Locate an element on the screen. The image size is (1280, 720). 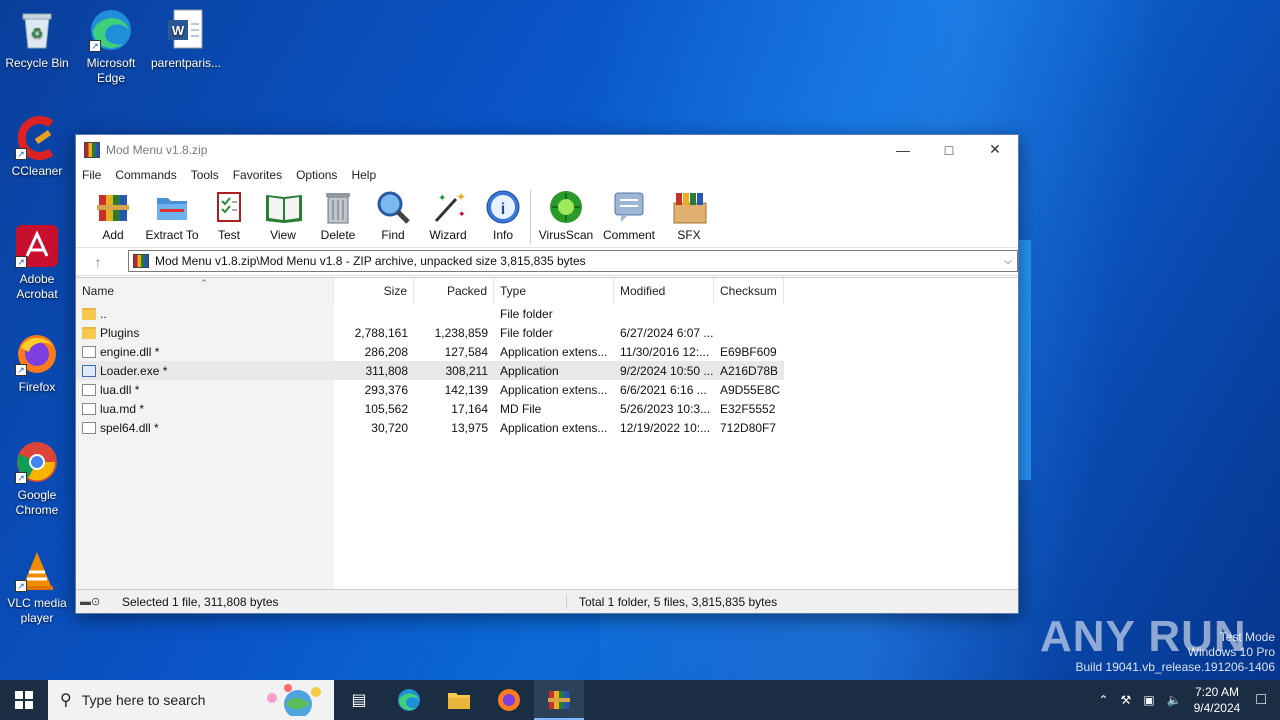
sfx-box-icon is located at coordinates (689, 207).